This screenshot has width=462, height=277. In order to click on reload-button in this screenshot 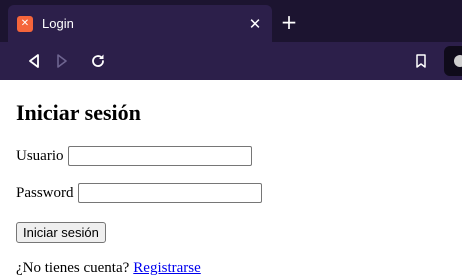, I will do `click(98, 61)`.